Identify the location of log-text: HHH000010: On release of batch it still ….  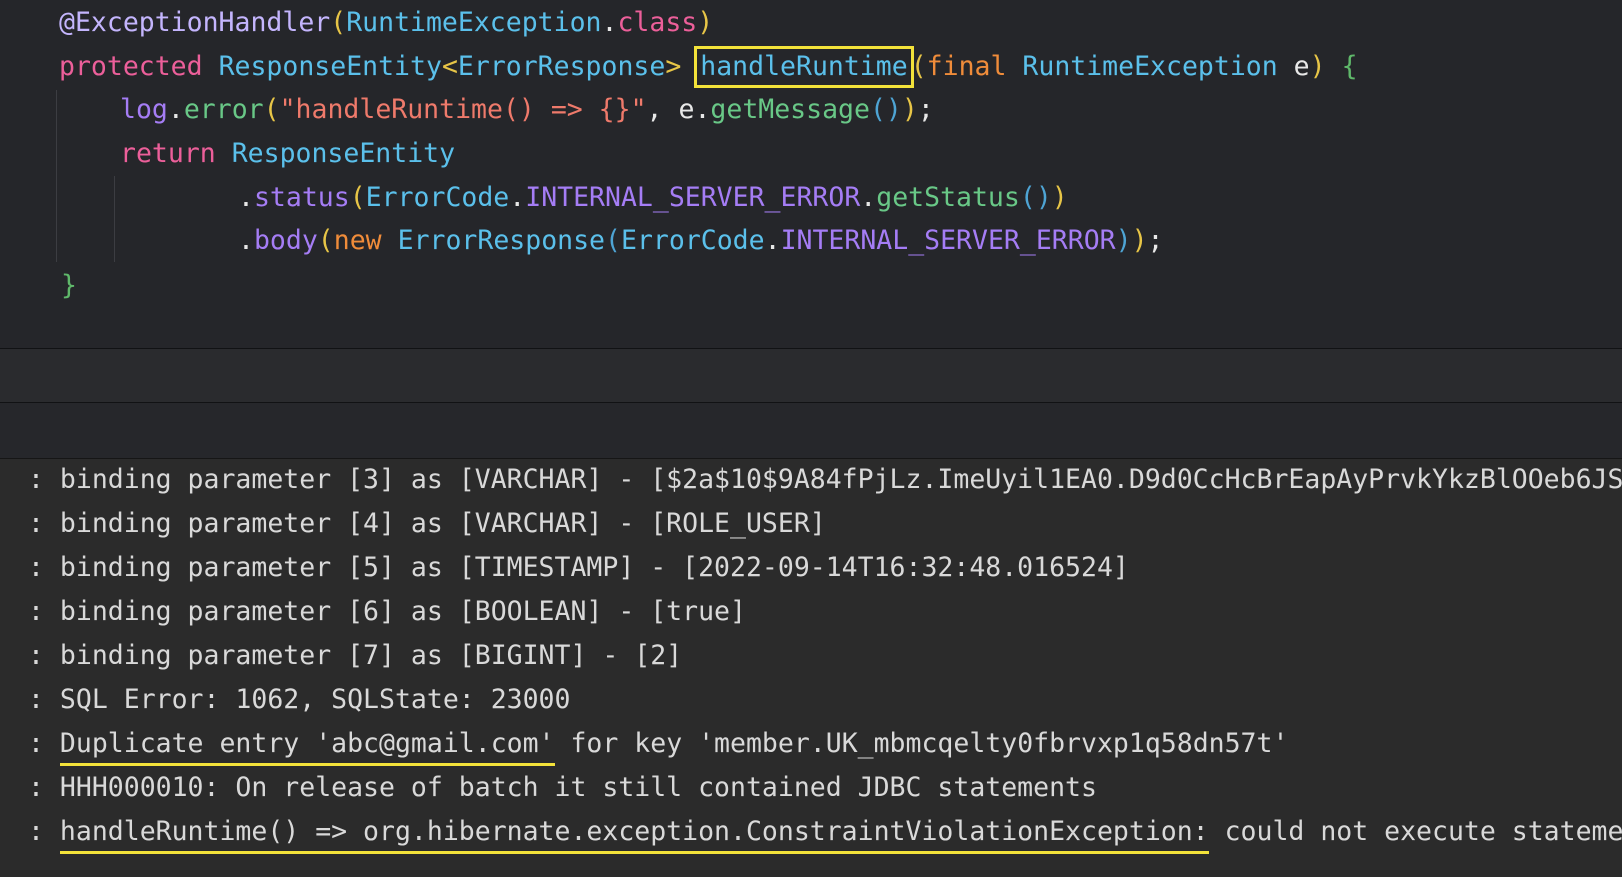
(578, 787).